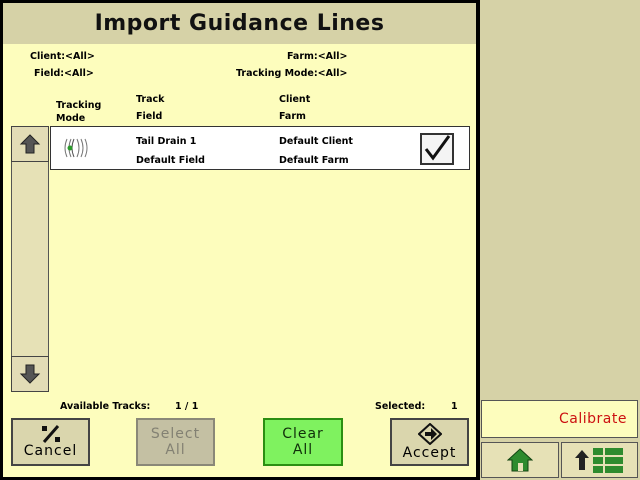 This screenshot has width=640, height=480. What do you see at coordinates (175, 450) in the screenshot?
I see `select-all-label-line2: All` at bounding box center [175, 450].